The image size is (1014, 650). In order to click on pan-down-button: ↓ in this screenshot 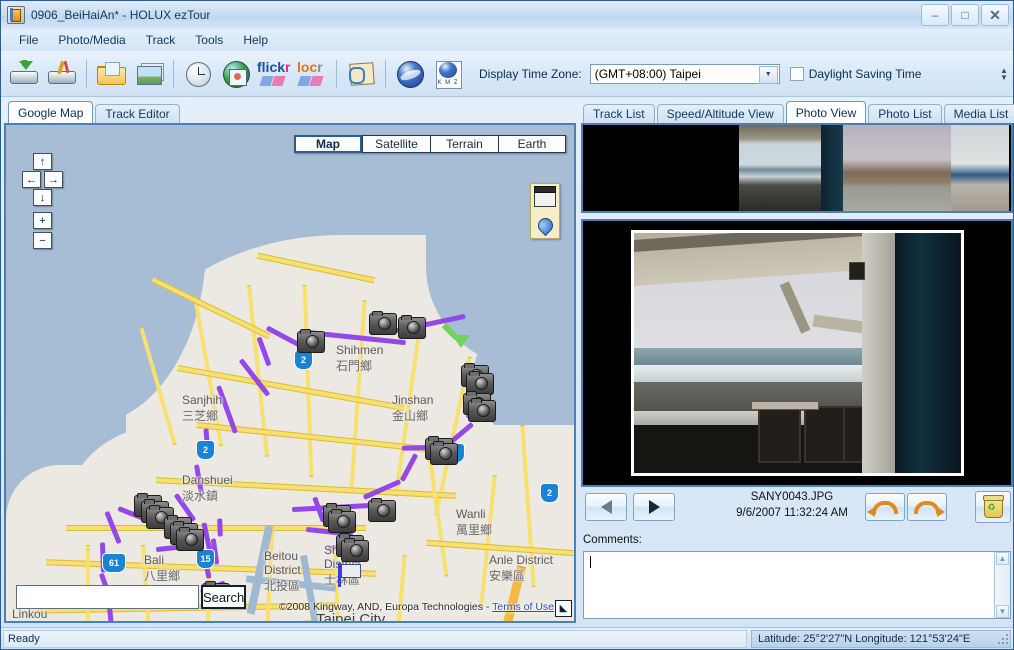, I will do `click(42, 197)`.